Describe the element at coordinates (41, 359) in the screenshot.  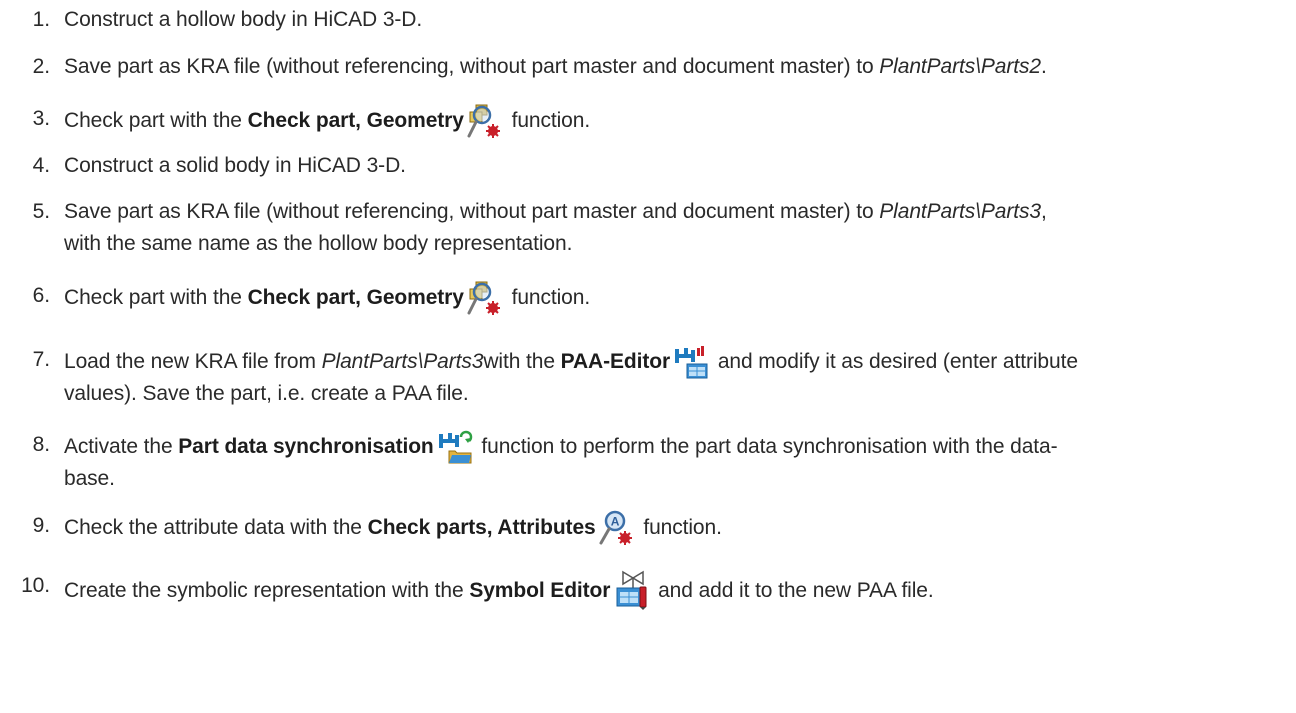
I see `step-number: 7.` at that location.